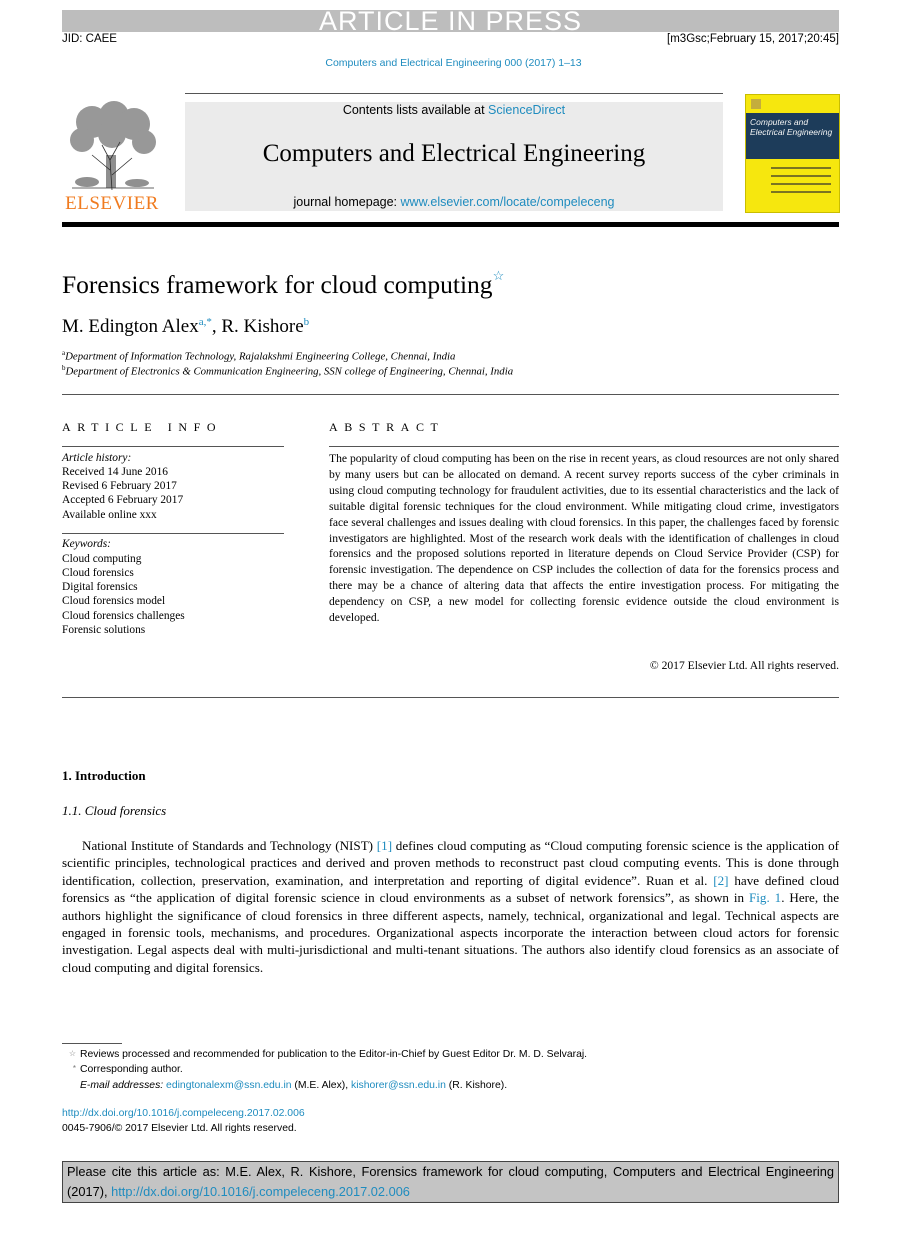 This screenshot has height=1238, width=907. Describe the element at coordinates (526, 110) in the screenshot. I see `sciencedirect-link: ScienceDirect` at that location.